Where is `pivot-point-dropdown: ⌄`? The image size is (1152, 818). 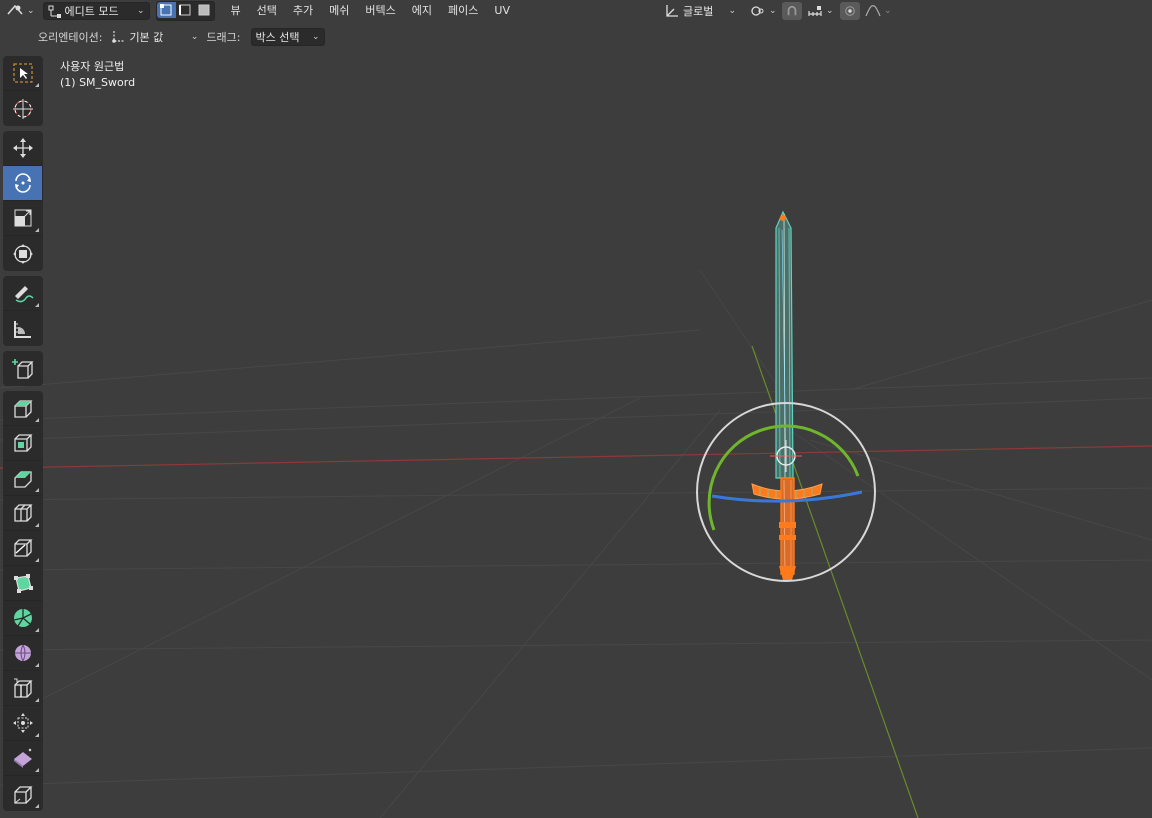 pivot-point-dropdown: ⌄ is located at coordinates (763, 11).